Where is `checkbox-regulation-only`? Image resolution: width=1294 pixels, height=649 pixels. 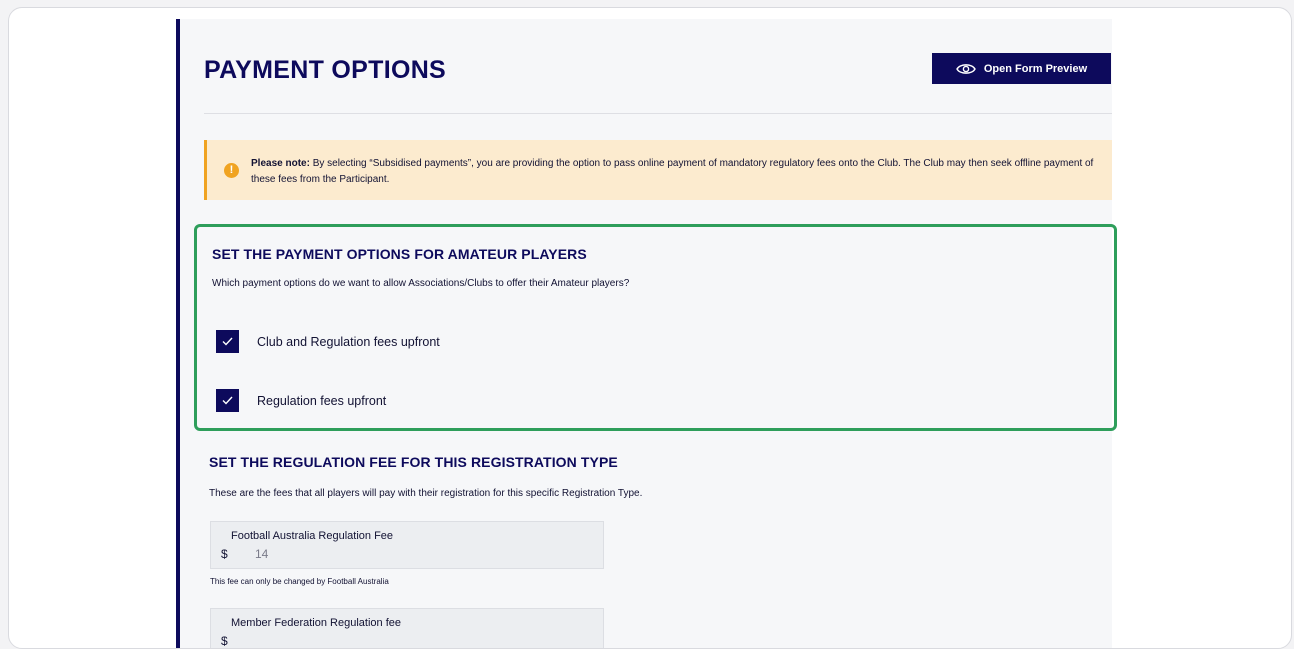 checkbox-regulation-only is located at coordinates (227, 400).